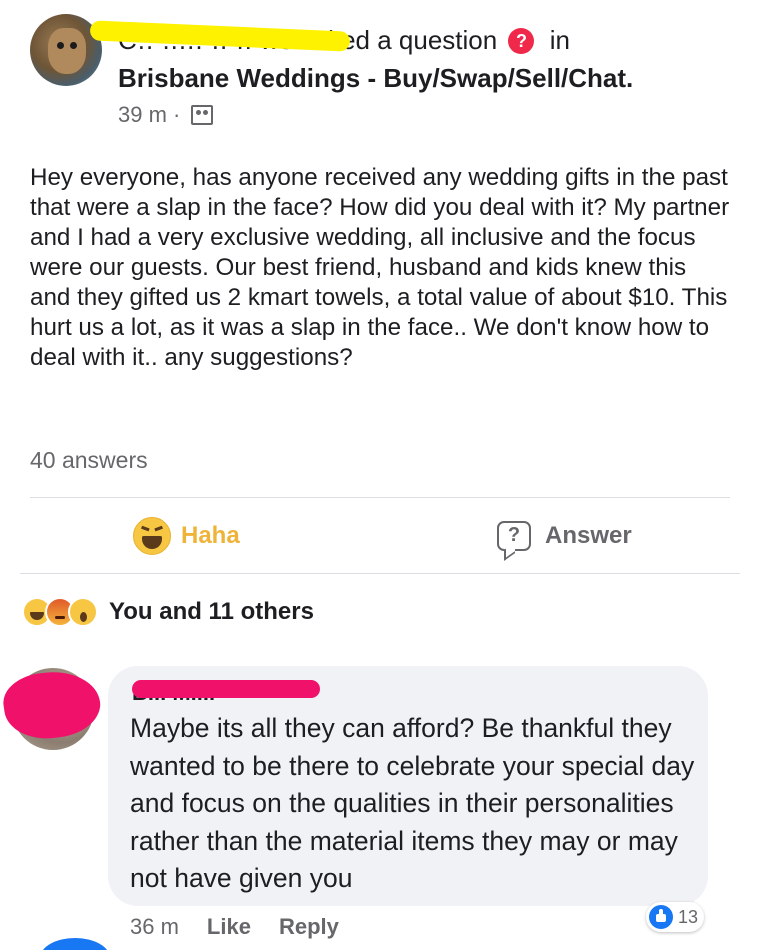 The height and width of the screenshot is (950, 760). I want to click on reply-link: Reply, so click(309, 927).